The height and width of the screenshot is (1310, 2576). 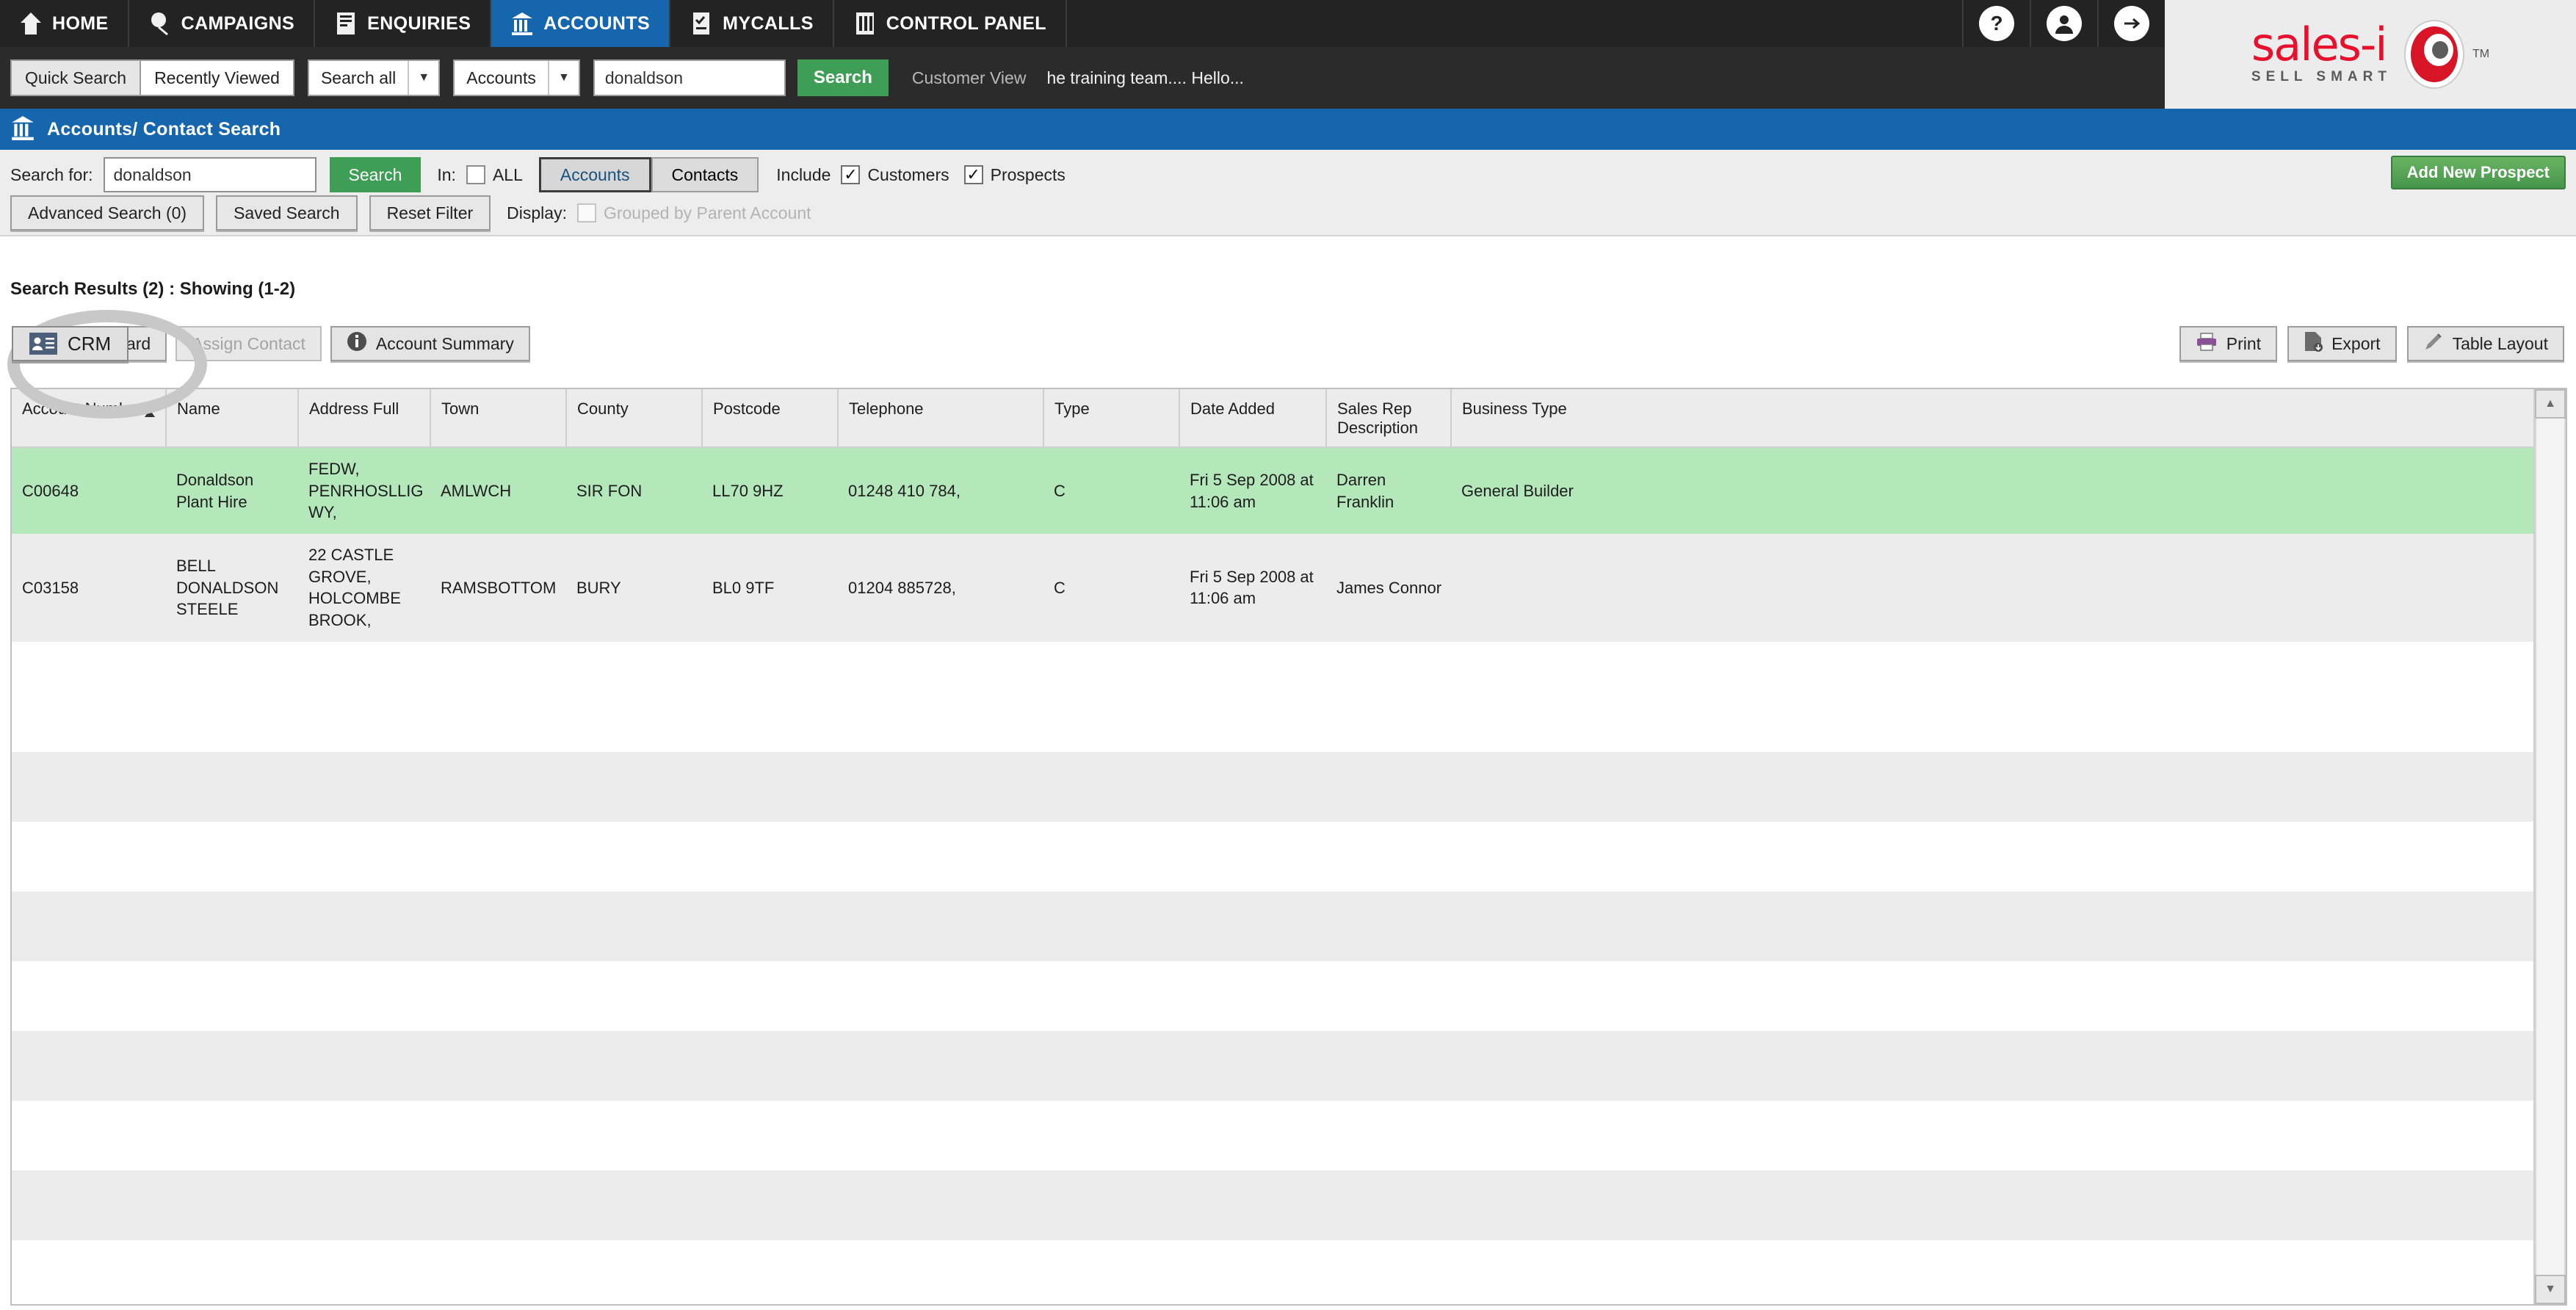 What do you see at coordinates (232, 588) in the screenshot?
I see `cell-name: BELL DONALDSON STEELE` at bounding box center [232, 588].